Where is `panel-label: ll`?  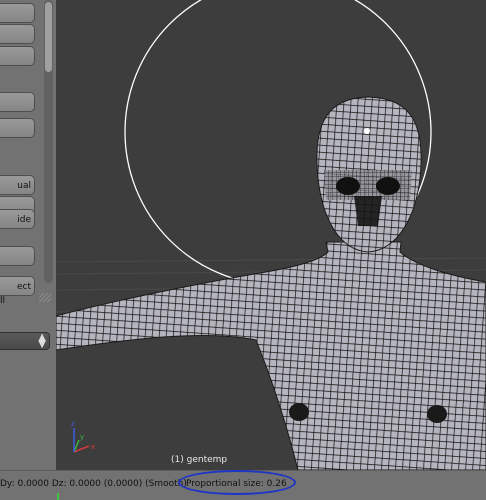
panel-label: ll is located at coordinates (3, 301).